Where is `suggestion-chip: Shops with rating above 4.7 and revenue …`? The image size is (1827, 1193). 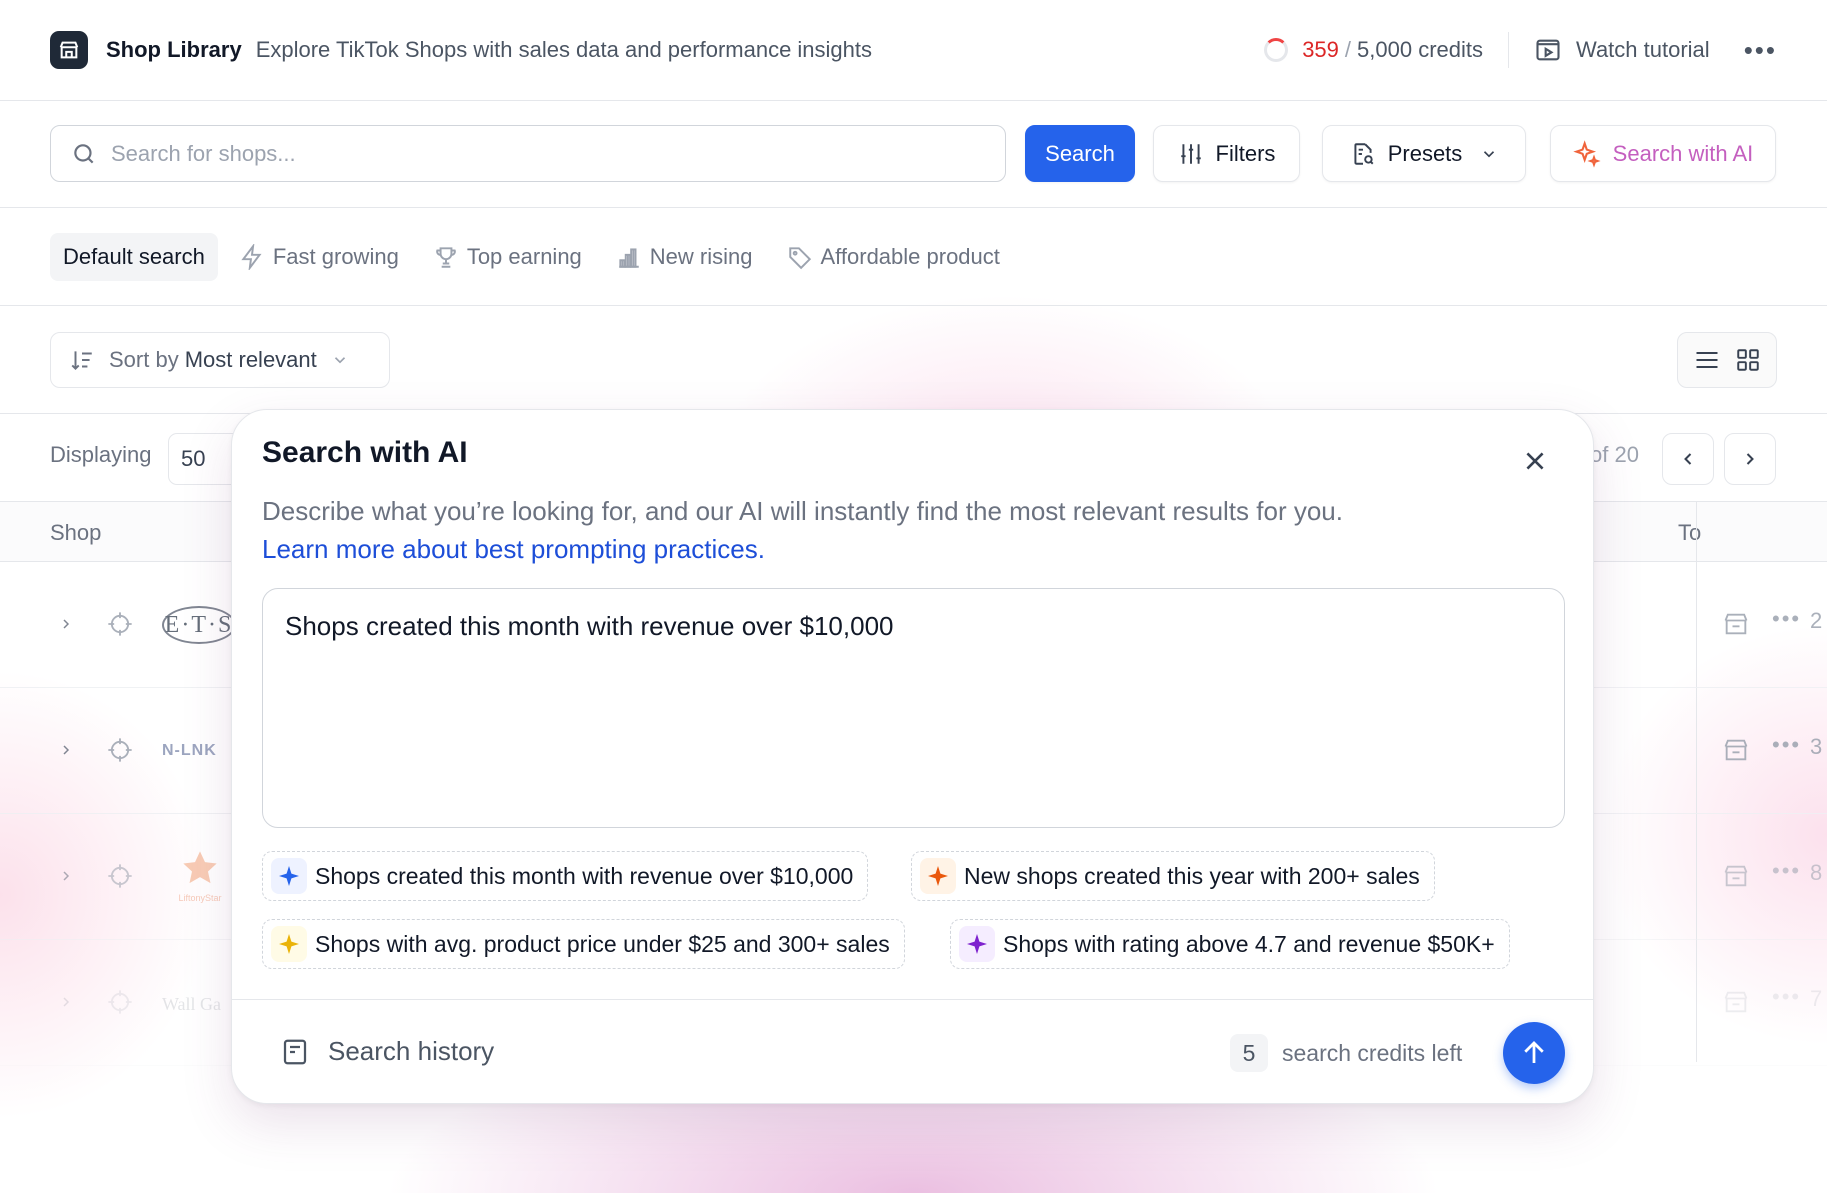 suggestion-chip: Shops with rating above 4.7 and revenue … is located at coordinates (1230, 944).